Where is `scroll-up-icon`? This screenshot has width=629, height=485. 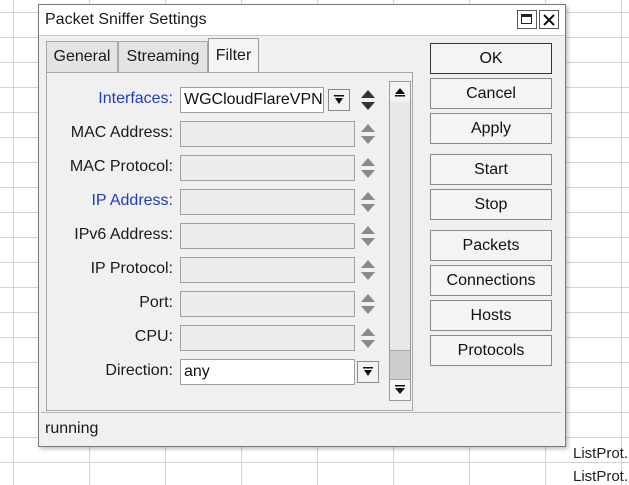
scroll-up-icon is located at coordinates (400, 92).